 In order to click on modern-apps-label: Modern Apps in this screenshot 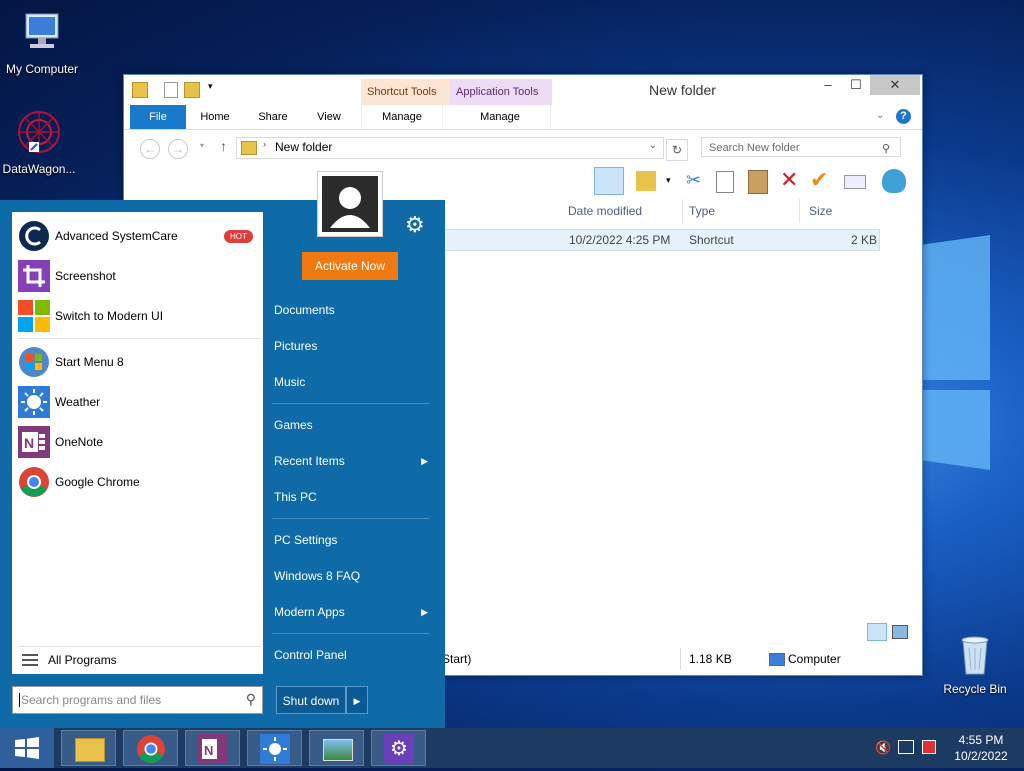, I will do `click(309, 612)`.